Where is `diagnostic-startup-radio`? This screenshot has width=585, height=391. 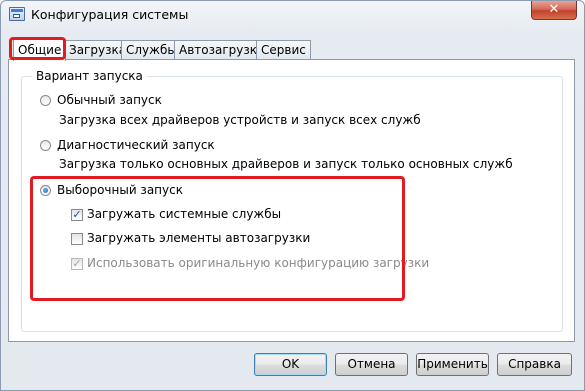
diagnostic-startup-radio is located at coordinates (45, 145).